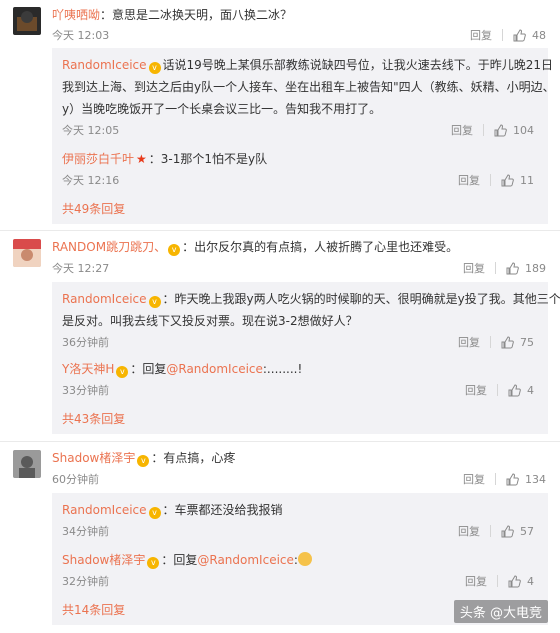 The height and width of the screenshot is (633, 560). Describe the element at coordinates (91, 180) in the screenshot. I see `reply-time: 今天 12:16` at that location.